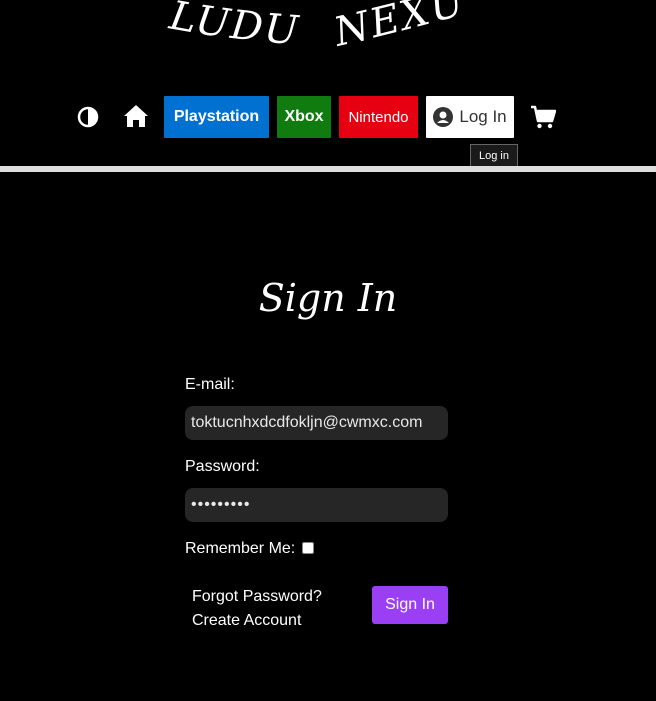  I want to click on user-circle-icon, so click(443, 117).